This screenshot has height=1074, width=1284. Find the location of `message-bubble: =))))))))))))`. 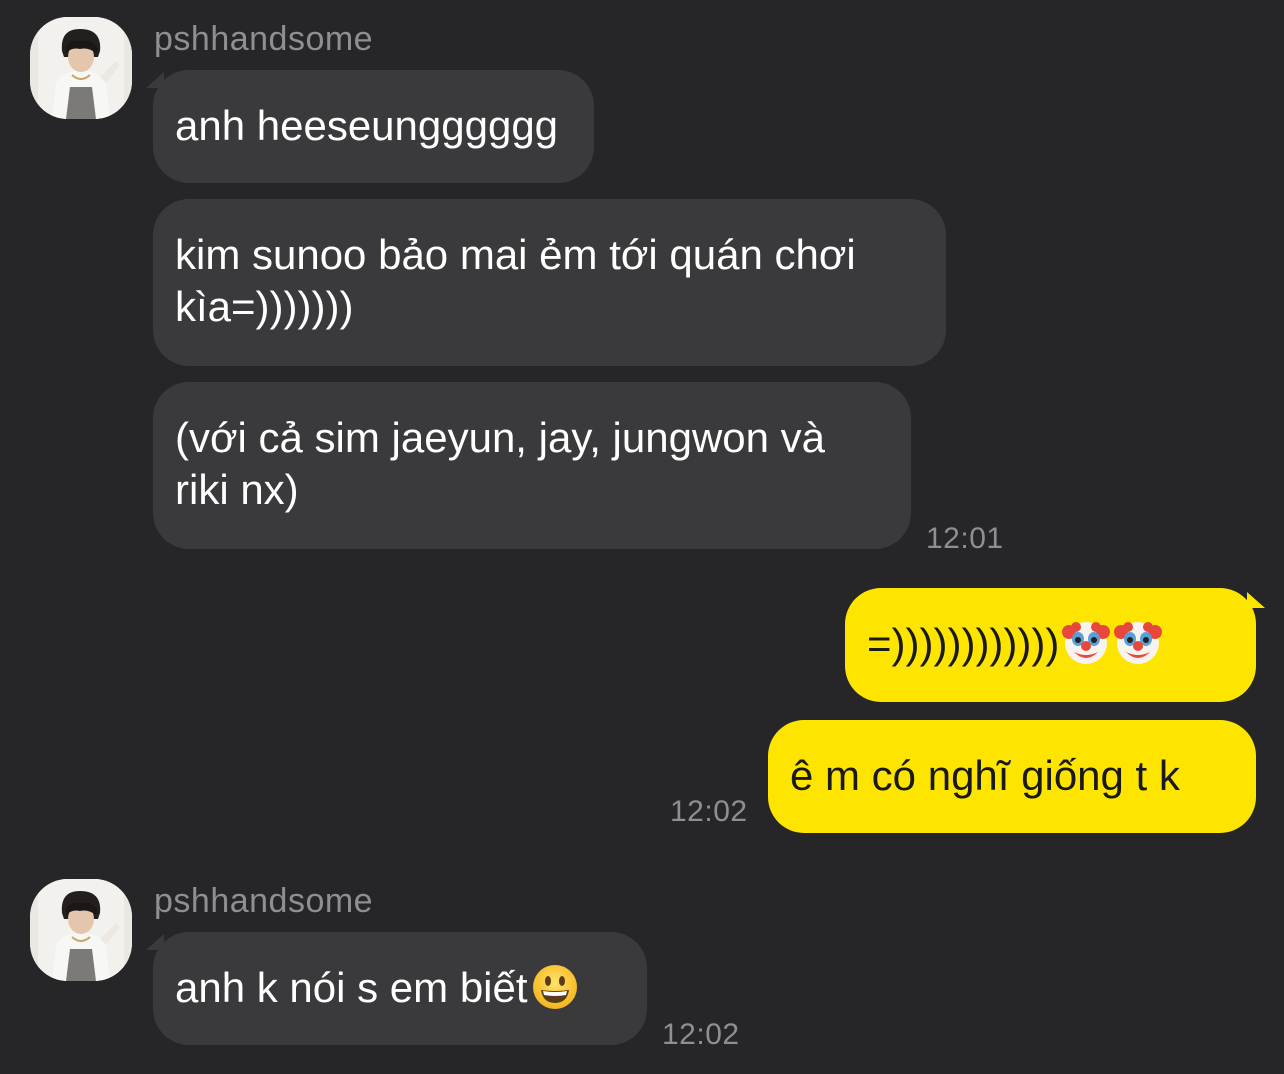

message-bubble: =)))))))))))) is located at coordinates (1050, 645).